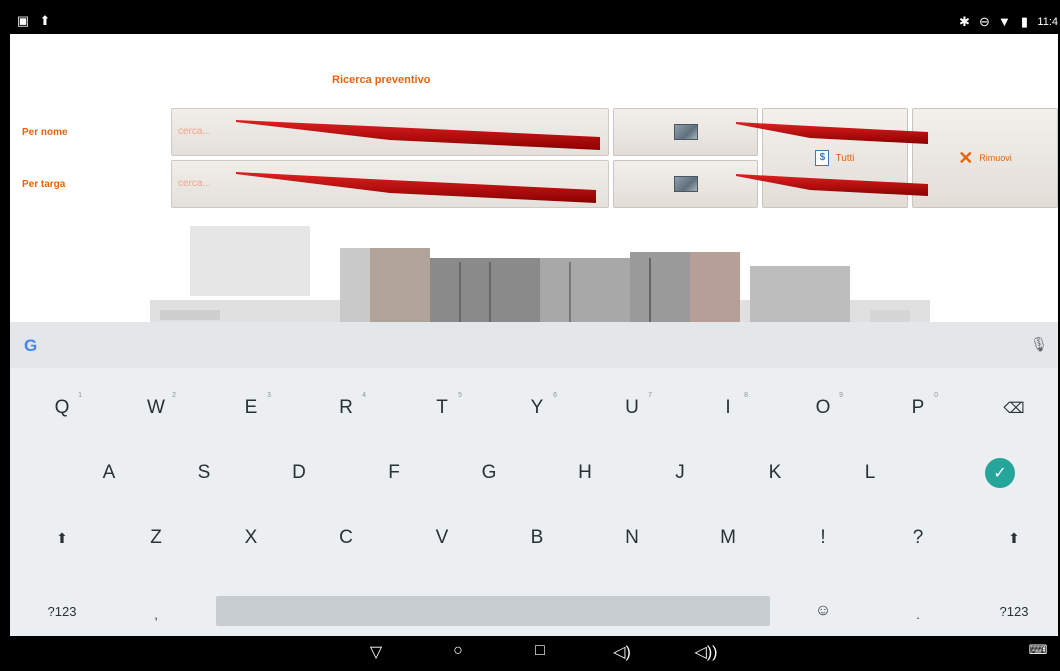  I want to click on emoji-icon: ☺, so click(823, 610).